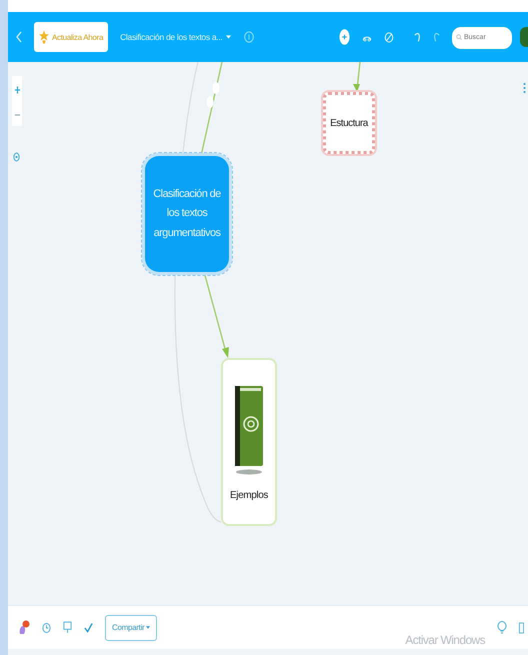 This screenshot has width=528, height=655. I want to click on clock-icon, so click(46, 628).